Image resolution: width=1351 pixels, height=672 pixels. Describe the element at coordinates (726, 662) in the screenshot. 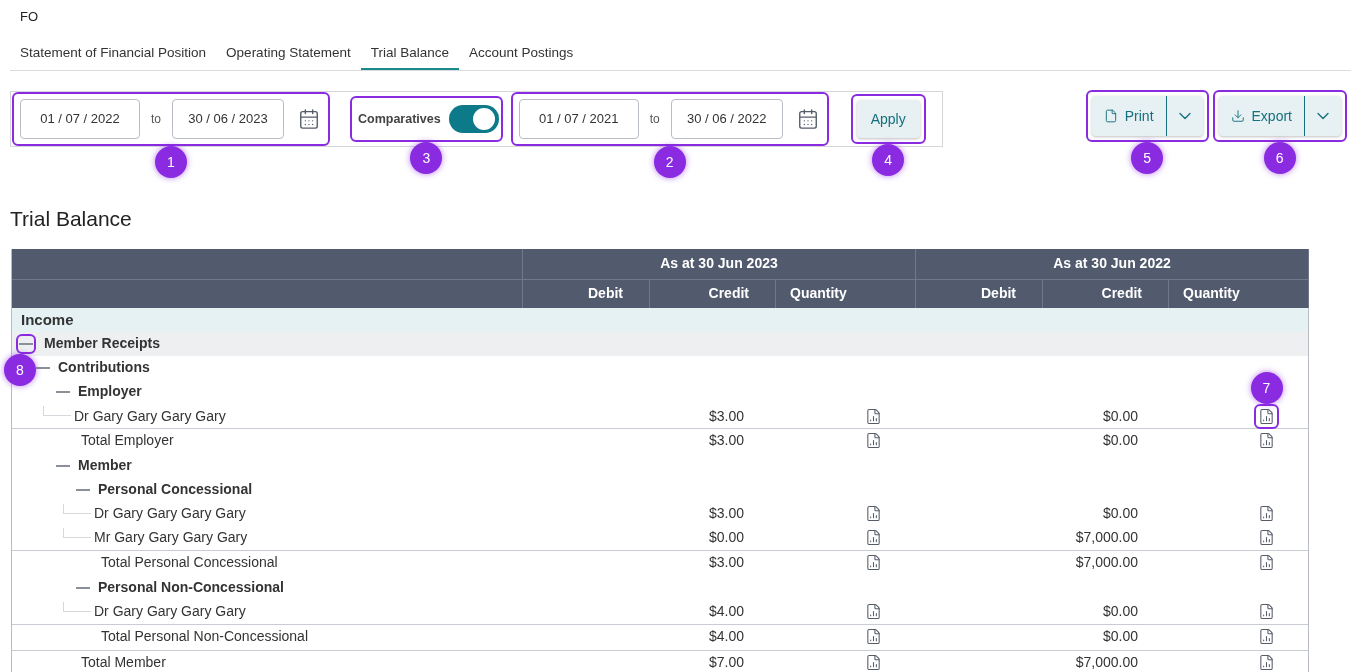

I see `credit-amount: $7.00` at that location.